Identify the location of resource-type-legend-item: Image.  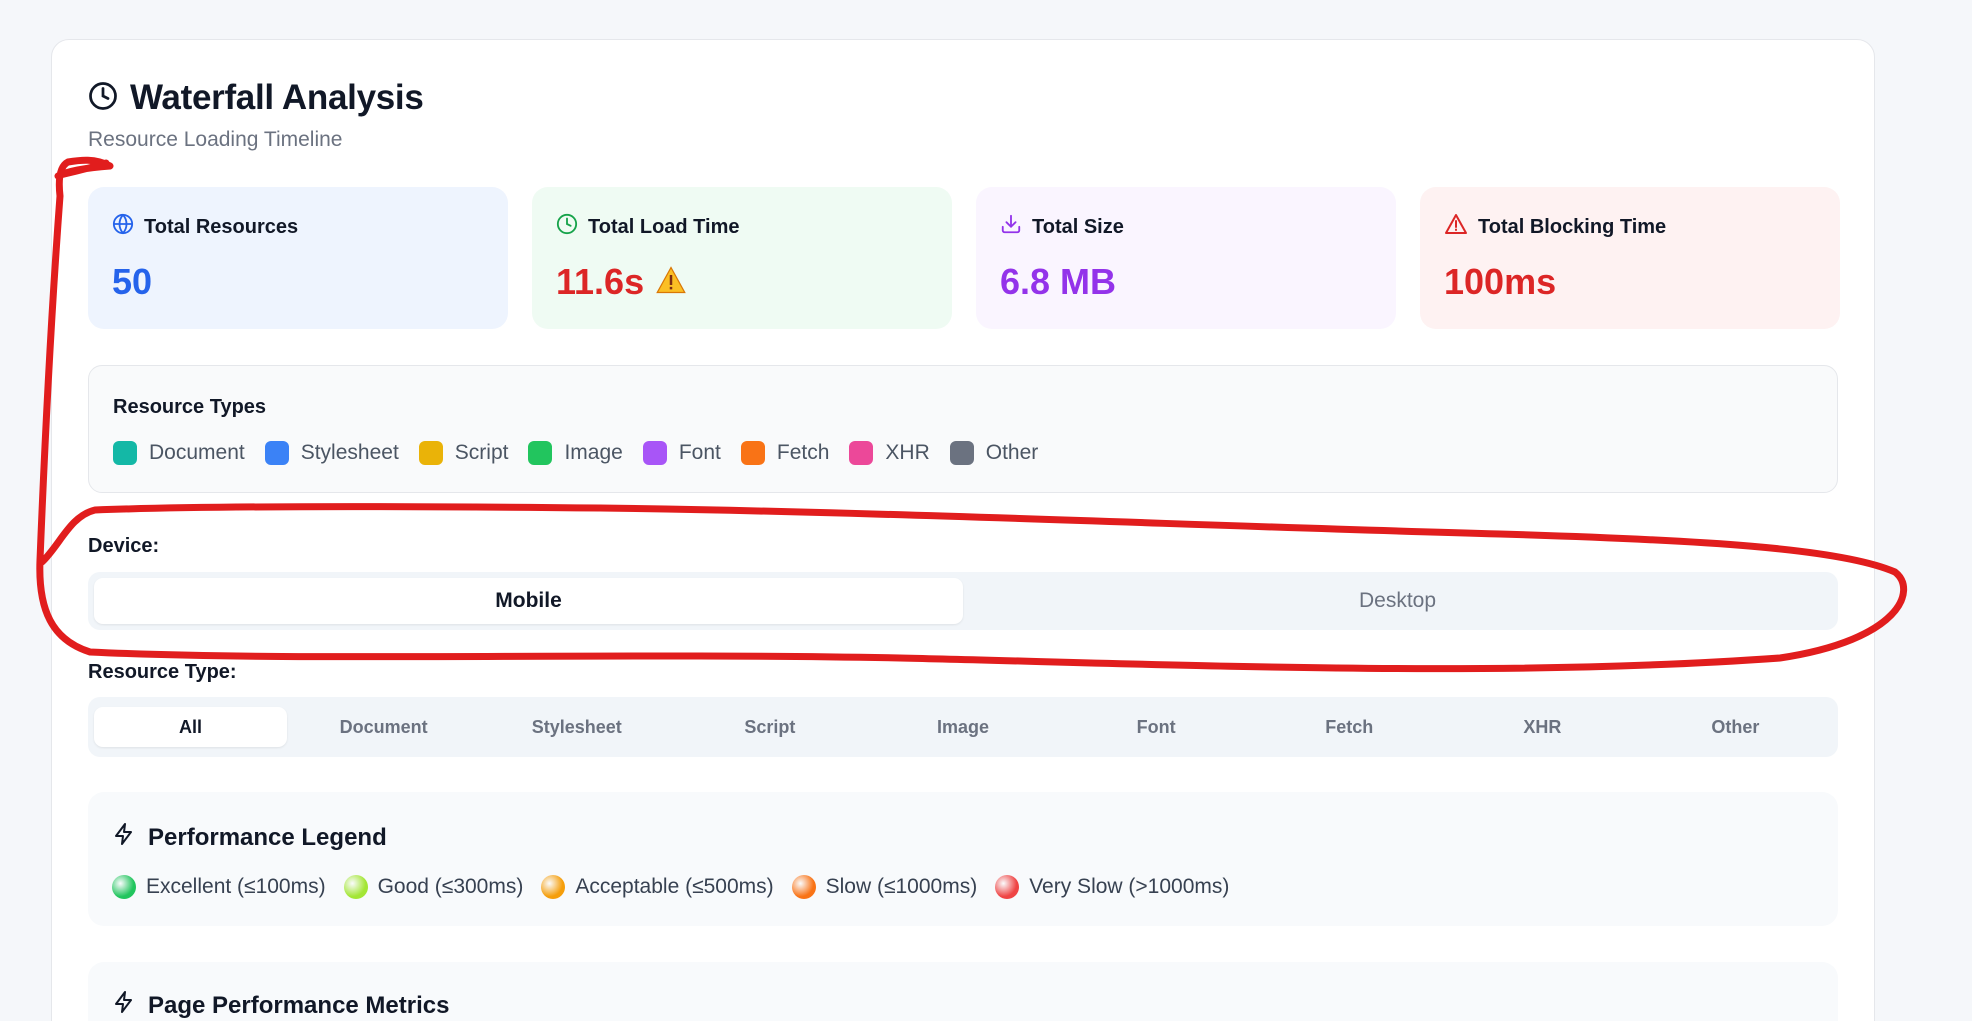
(575, 453).